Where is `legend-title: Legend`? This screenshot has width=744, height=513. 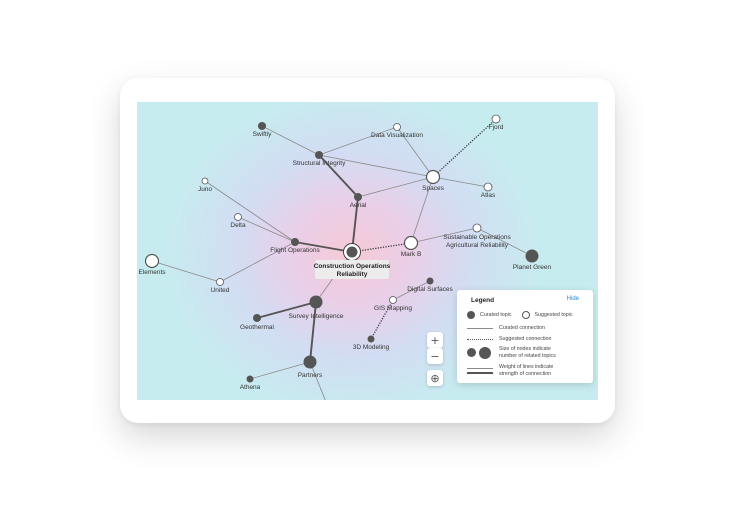
legend-title: Legend is located at coordinates (483, 300).